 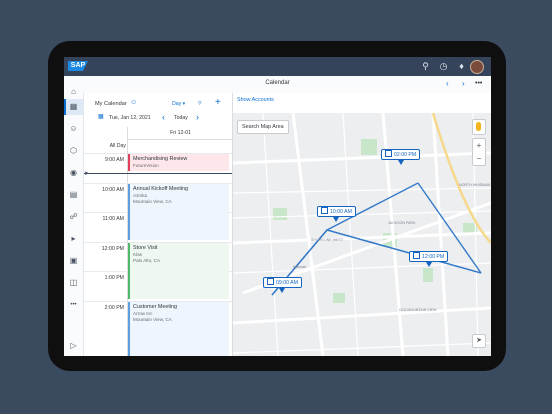 I want to click on next-icon: ›, so click(x=463, y=84).